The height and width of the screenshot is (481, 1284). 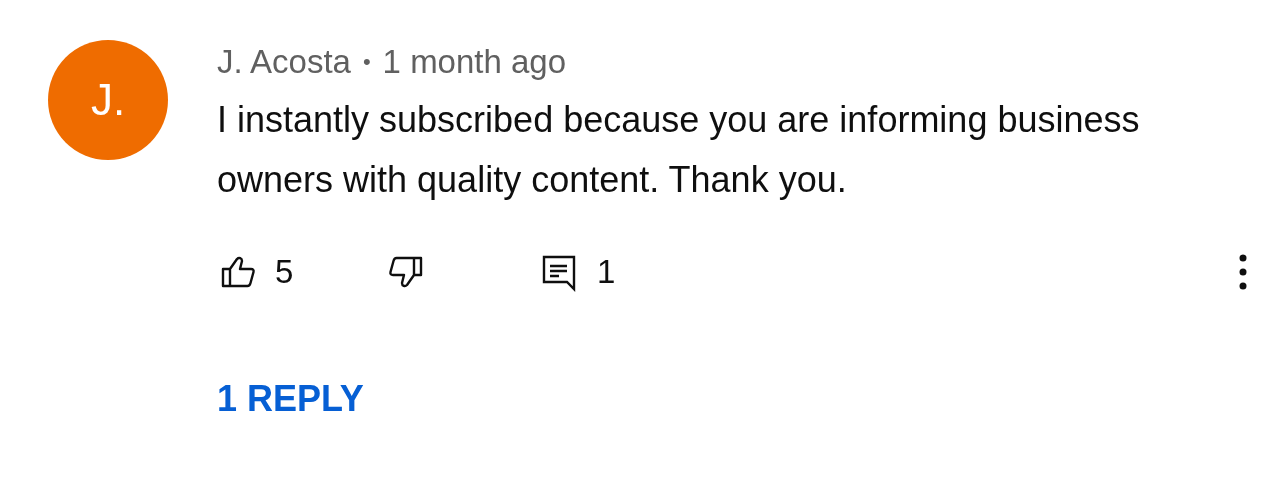 What do you see at coordinates (606, 272) in the screenshot?
I see `reply-count: 1` at bounding box center [606, 272].